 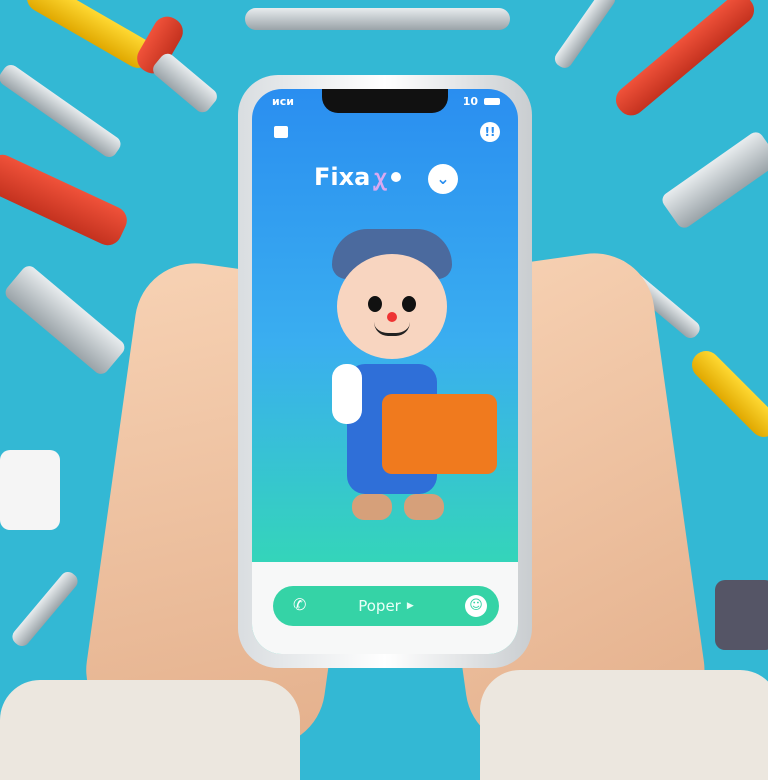 What do you see at coordinates (185, 83) in the screenshot?
I see `pliers-jaw` at bounding box center [185, 83].